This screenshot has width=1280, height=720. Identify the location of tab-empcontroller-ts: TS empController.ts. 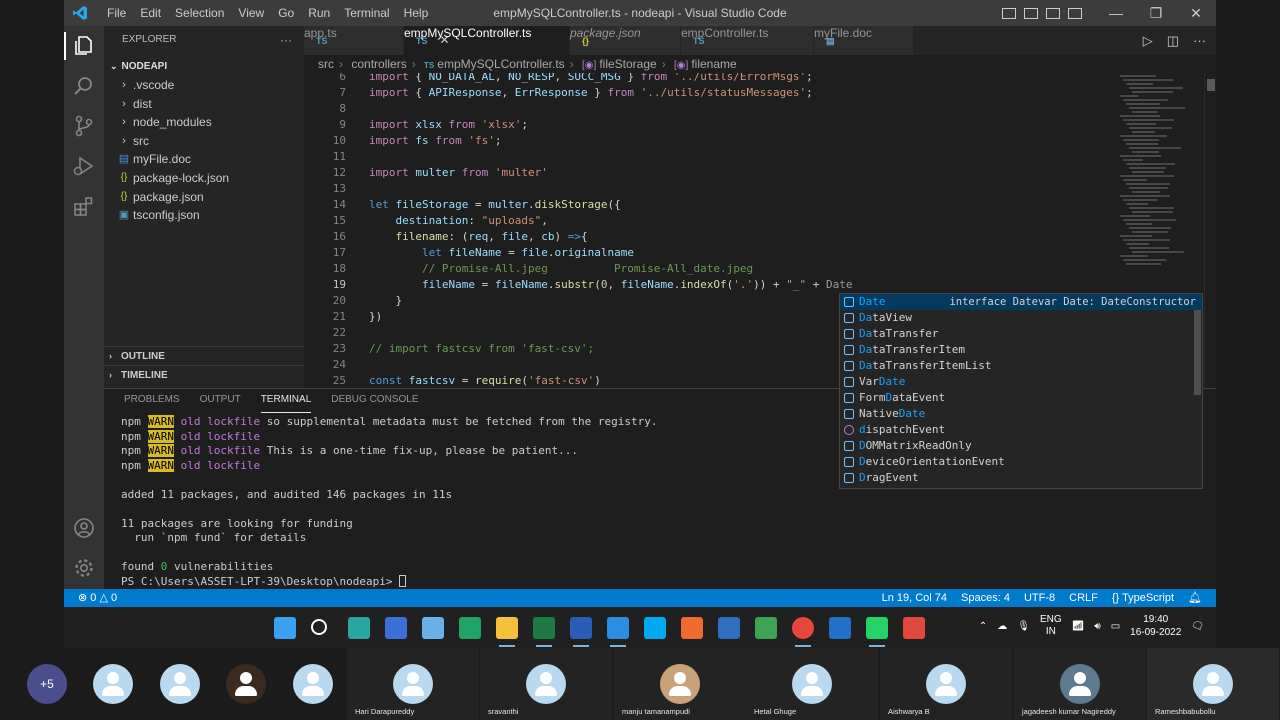
(747, 40).